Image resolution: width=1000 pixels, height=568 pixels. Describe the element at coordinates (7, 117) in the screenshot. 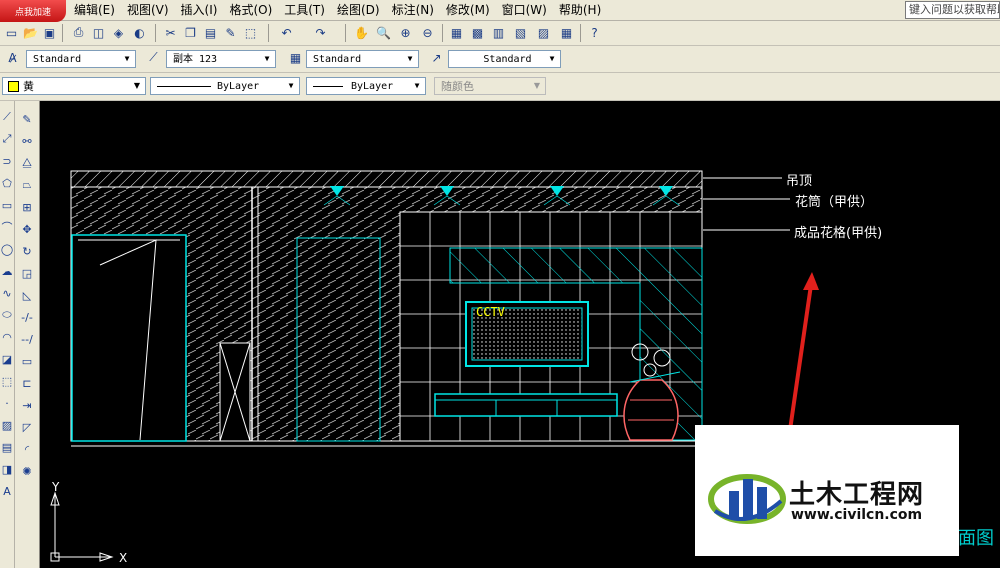

I see `line-icon: ⟋` at that location.